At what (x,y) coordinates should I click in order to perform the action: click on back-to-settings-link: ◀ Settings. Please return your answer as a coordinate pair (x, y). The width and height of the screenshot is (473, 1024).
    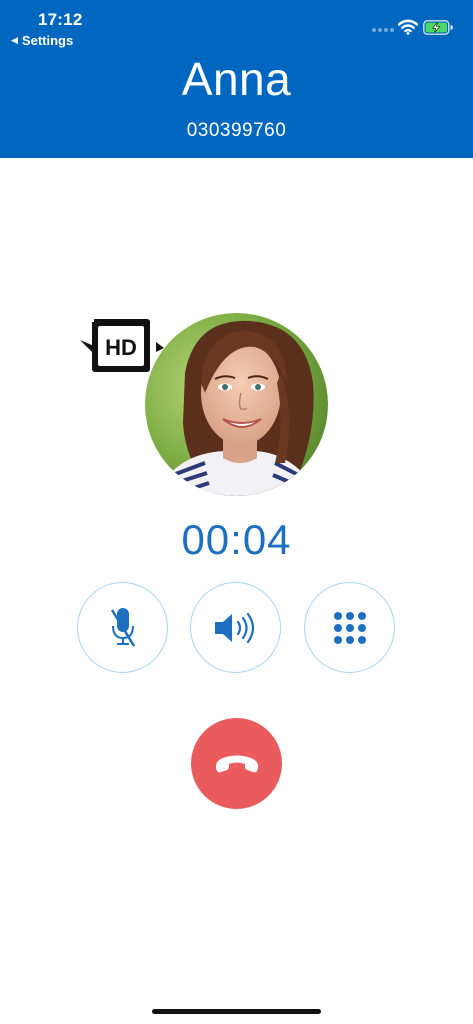
    Looking at the image, I should click on (42, 40).